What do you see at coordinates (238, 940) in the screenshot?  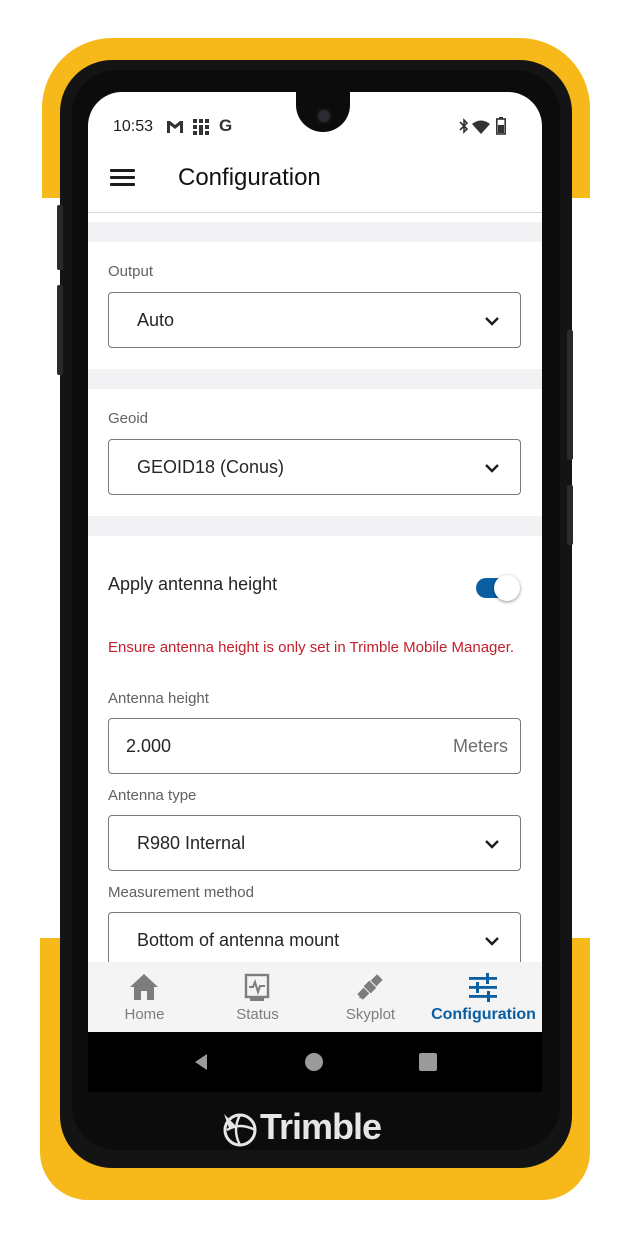 I see `measurement-method-value: Bottom of antenna mount` at bounding box center [238, 940].